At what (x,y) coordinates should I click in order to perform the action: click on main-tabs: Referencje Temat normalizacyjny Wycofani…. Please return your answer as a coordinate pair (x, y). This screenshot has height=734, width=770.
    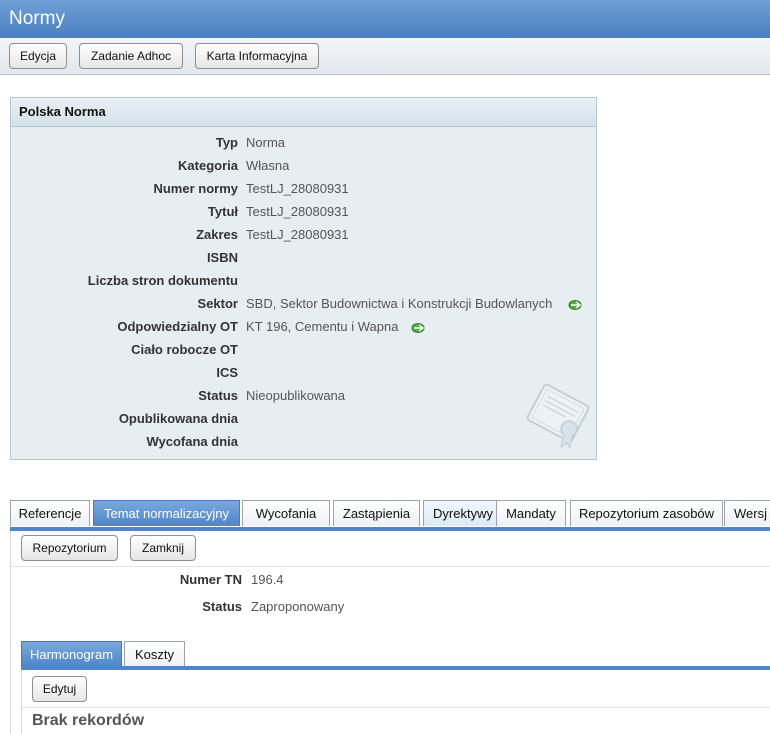
    Looking at the image, I should click on (390, 514).